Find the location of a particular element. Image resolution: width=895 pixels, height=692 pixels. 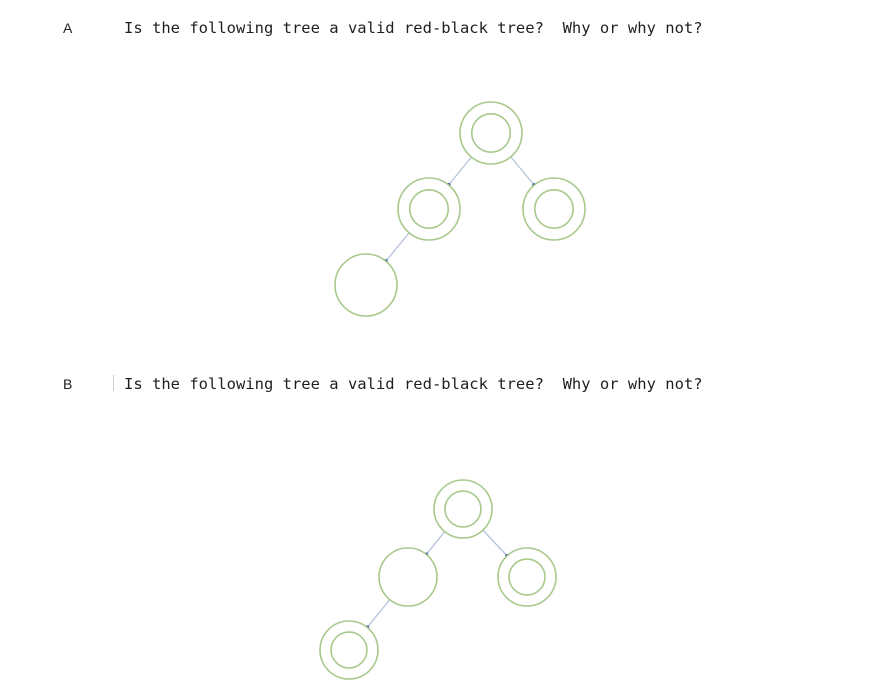

tree-node-left-left-double is located at coordinates (349, 650).